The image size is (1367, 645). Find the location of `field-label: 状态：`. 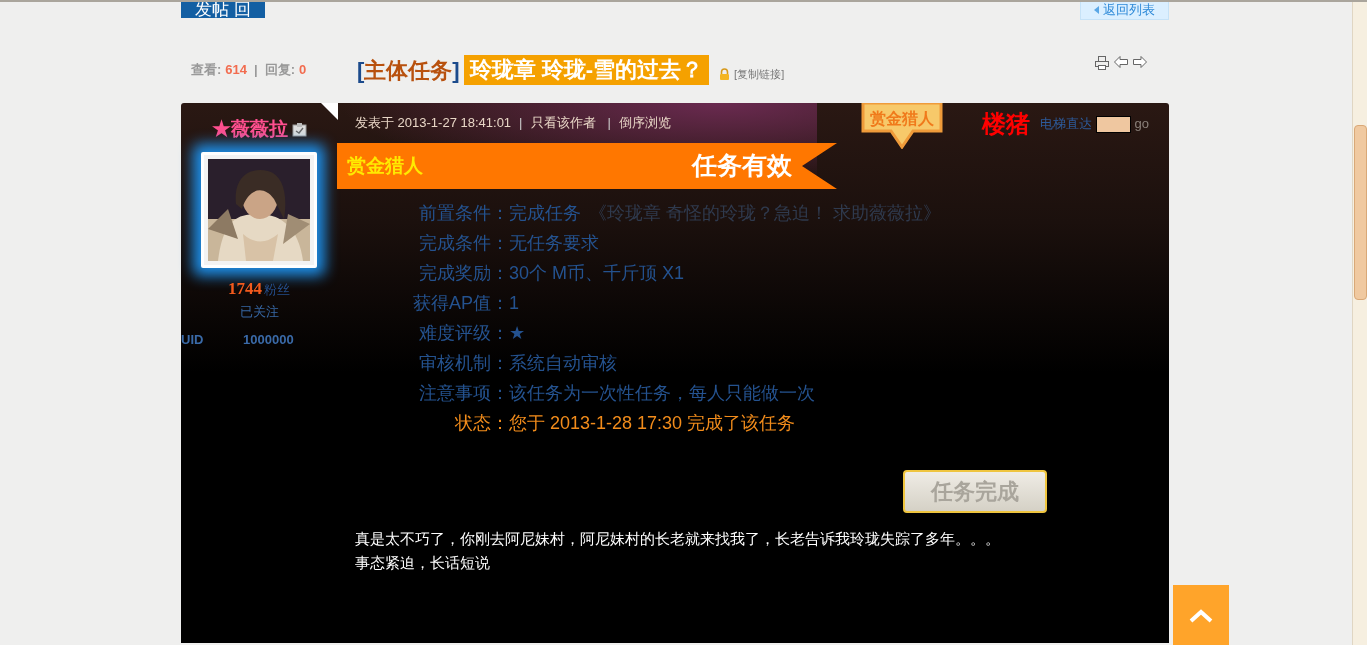

field-label: 状态： is located at coordinates (481, 423).